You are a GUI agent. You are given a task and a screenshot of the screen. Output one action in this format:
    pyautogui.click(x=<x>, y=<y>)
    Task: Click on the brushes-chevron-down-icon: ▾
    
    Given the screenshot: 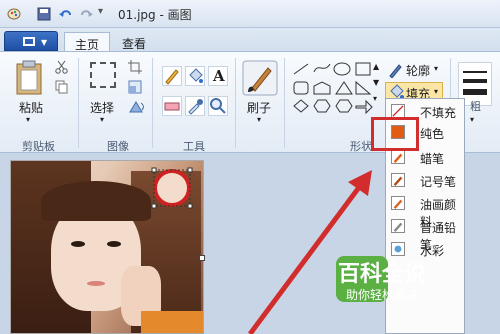 What is the action you would take?
    pyautogui.click(x=259, y=119)
    